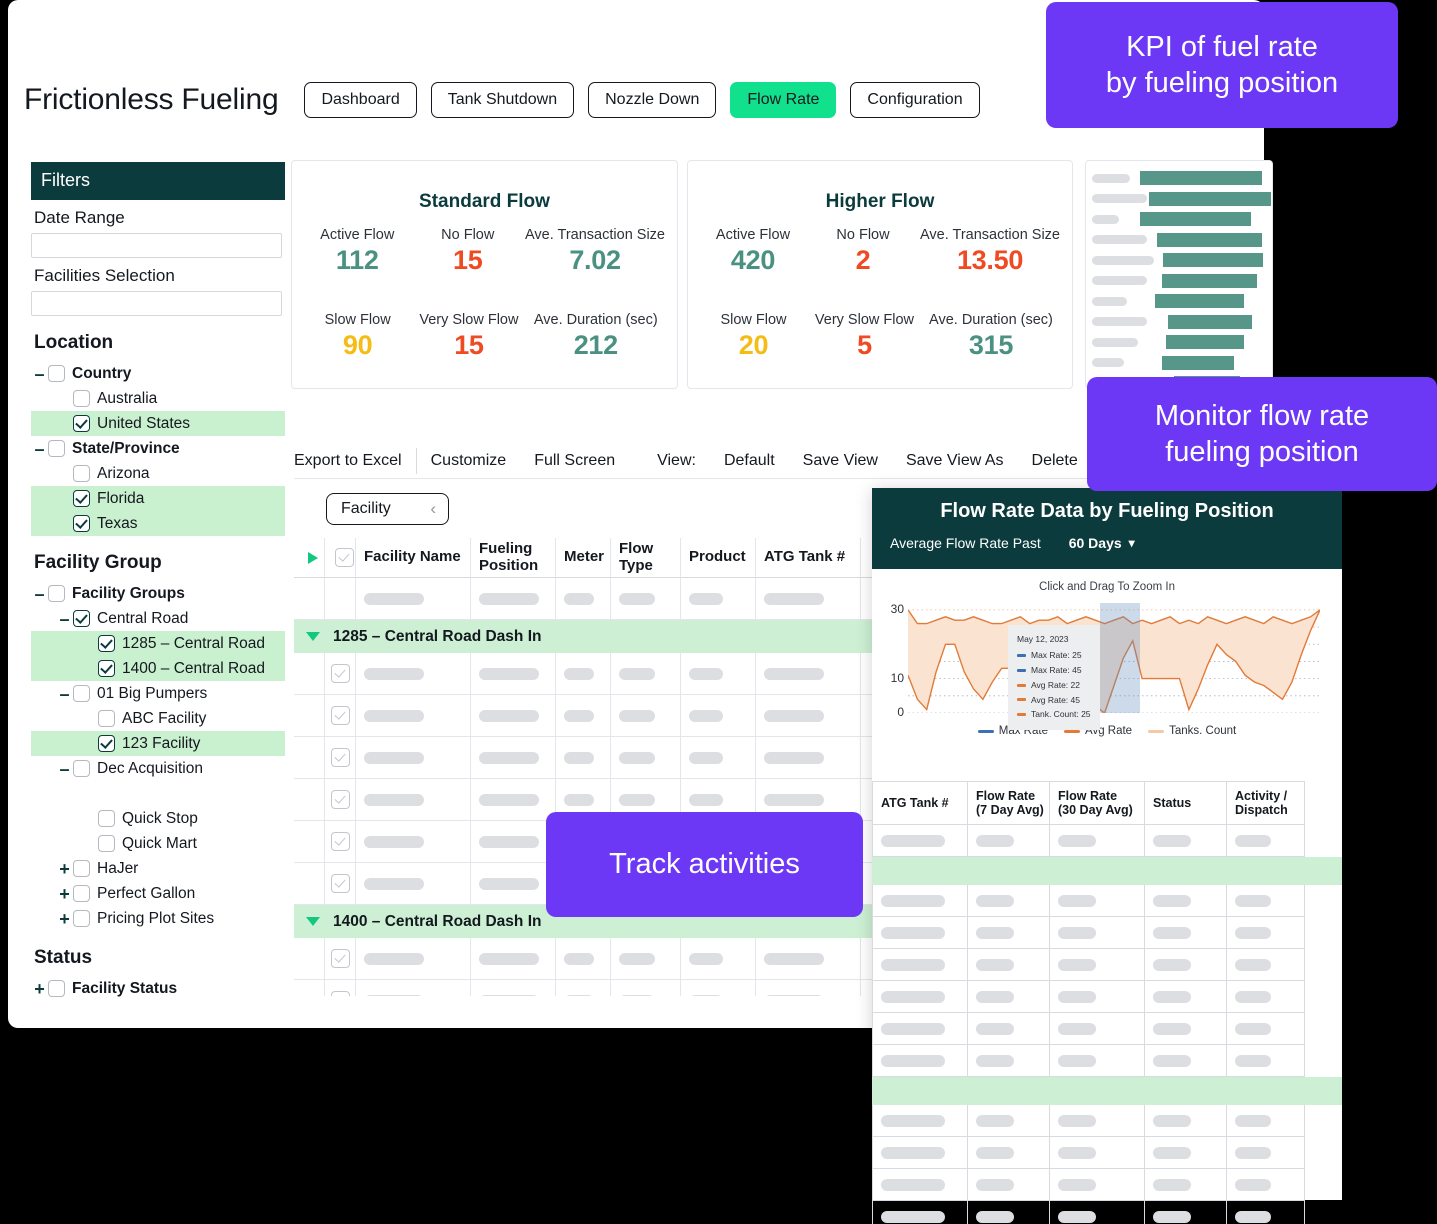 The height and width of the screenshot is (1224, 1437). What do you see at coordinates (360, 100) in the screenshot?
I see `tab-dashboard: Dashboard` at bounding box center [360, 100].